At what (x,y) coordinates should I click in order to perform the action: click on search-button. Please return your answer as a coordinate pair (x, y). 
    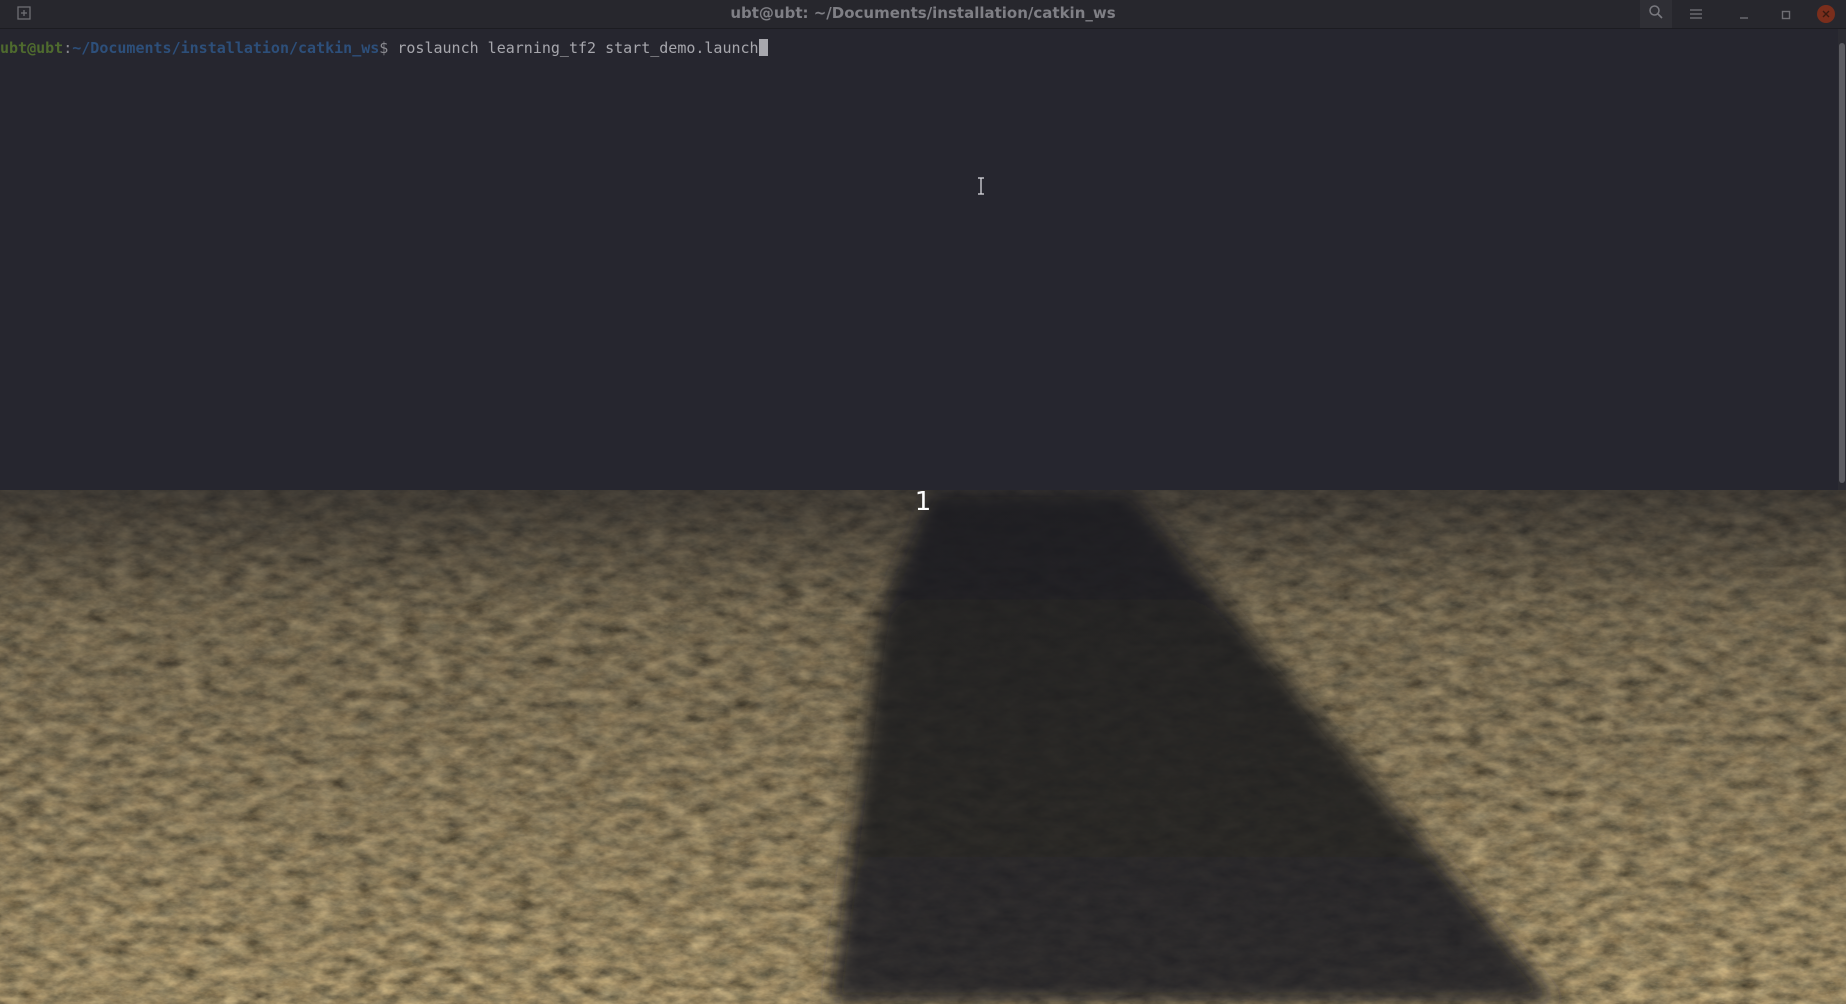
    Looking at the image, I should click on (1656, 14).